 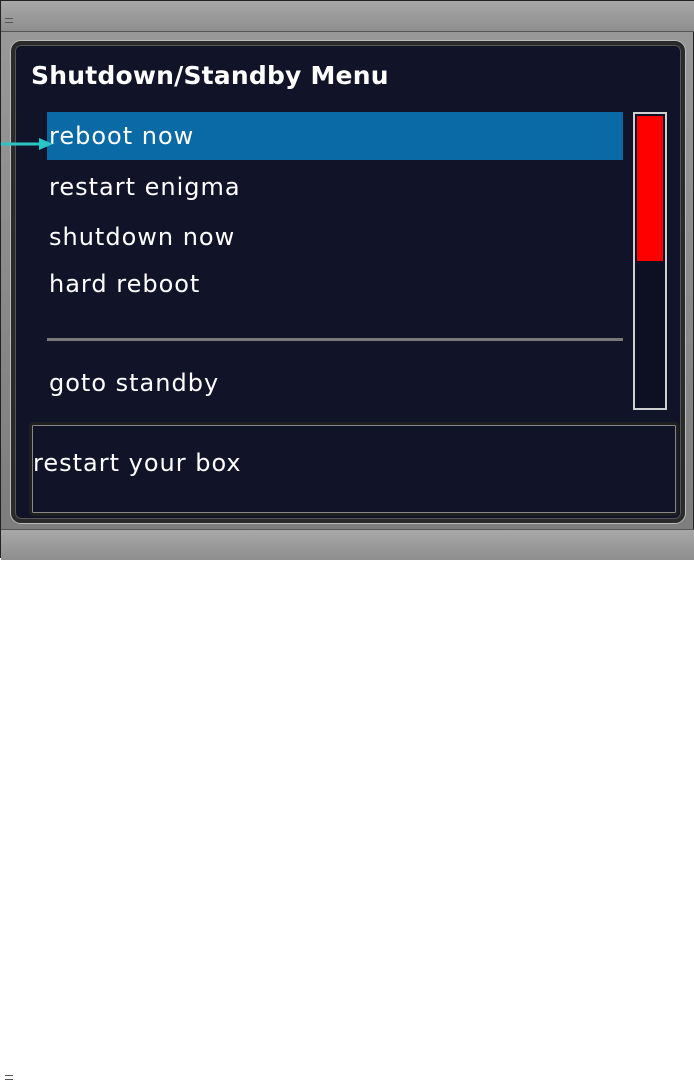 I want to click on menu-separator, so click(x=335, y=339).